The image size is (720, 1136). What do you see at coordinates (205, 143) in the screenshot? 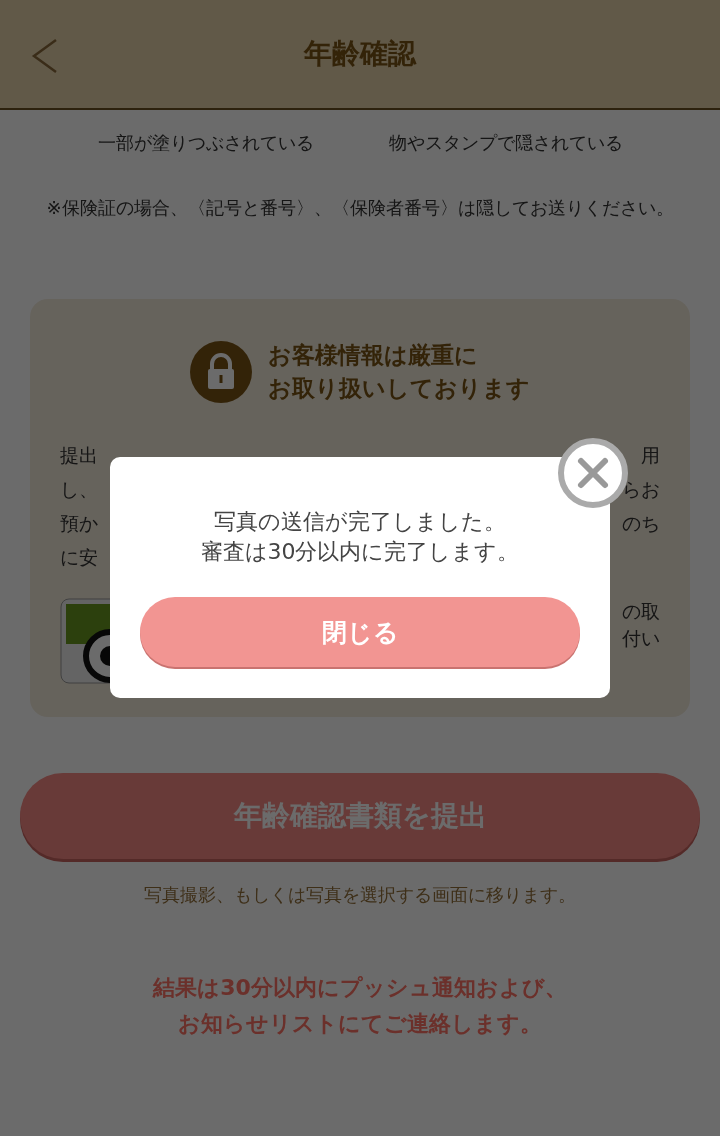
I see `example-caption: 一部が塗りつぶされている` at bounding box center [205, 143].